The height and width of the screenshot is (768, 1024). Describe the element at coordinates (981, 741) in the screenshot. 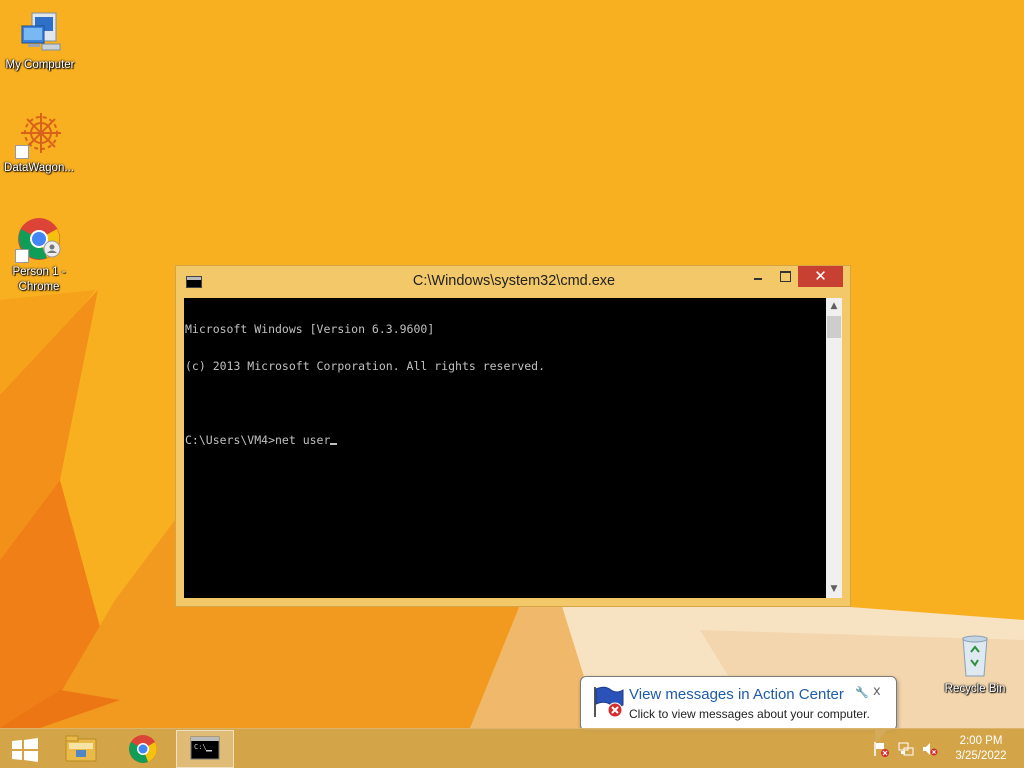

I see `clock-time: 2:00 PM` at that location.